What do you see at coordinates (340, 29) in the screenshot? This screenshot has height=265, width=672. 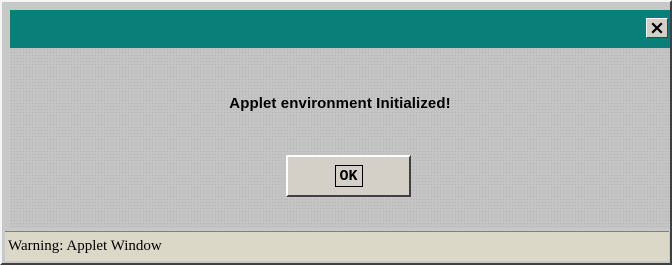 I see `title-bar` at bounding box center [340, 29].